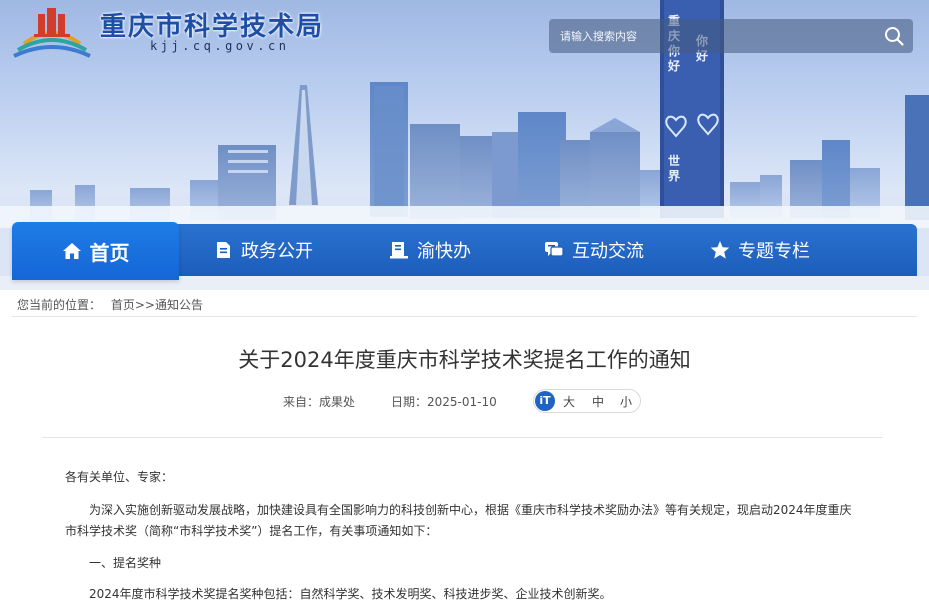 The image size is (929, 606). Describe the element at coordinates (608, 251) in the screenshot. I see `nav-item-label: 互动交流` at that location.